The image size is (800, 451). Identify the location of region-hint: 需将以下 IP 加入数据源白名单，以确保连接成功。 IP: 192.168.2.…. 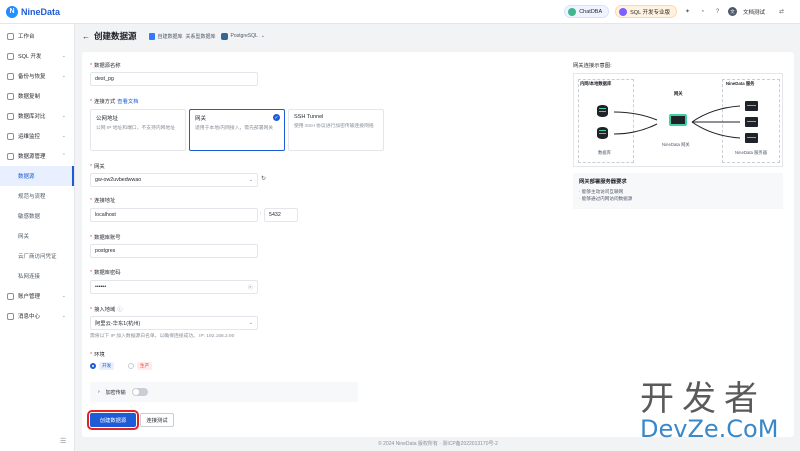
(162, 336).